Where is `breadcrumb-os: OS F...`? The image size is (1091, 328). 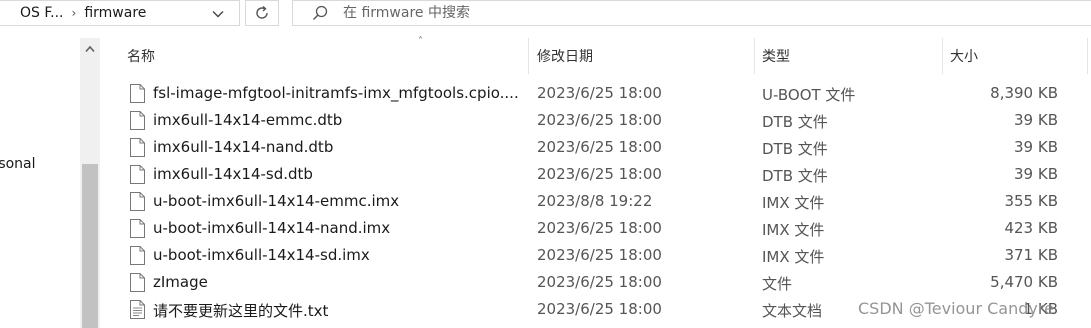 breadcrumb-os: OS F... is located at coordinates (42, 13).